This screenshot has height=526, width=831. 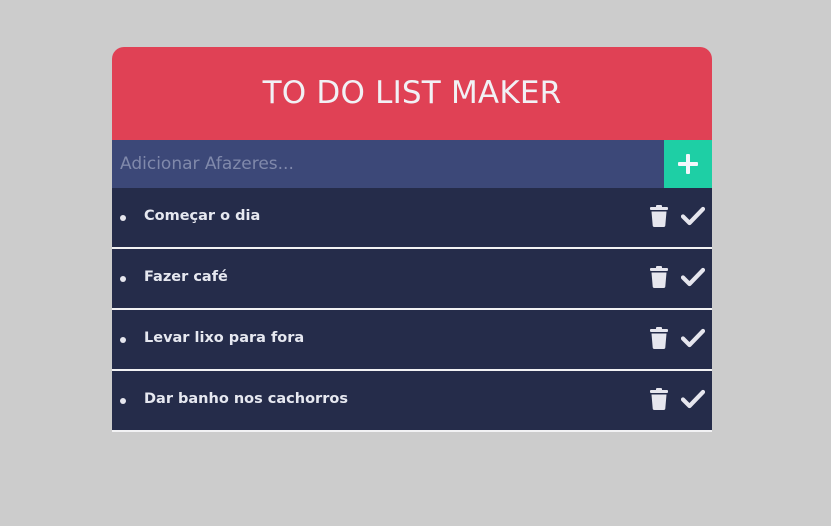 What do you see at coordinates (388, 164) in the screenshot?
I see `todo-input` at bounding box center [388, 164].